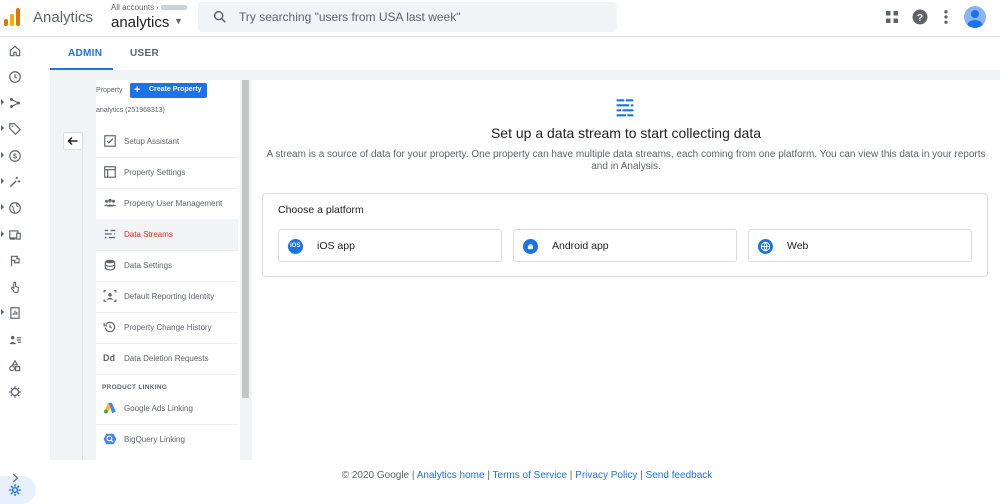 Image resolution: width=1000 pixels, height=504 pixels. What do you see at coordinates (149, 7) in the screenshot?
I see `account-breadcrumb: All accounts ›` at bounding box center [149, 7].